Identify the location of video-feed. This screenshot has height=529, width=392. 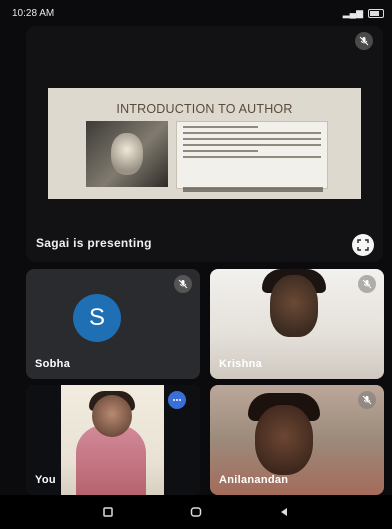
(112, 440).